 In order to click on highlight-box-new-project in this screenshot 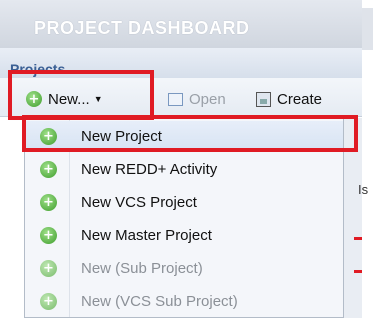, I will do `click(190, 133)`.